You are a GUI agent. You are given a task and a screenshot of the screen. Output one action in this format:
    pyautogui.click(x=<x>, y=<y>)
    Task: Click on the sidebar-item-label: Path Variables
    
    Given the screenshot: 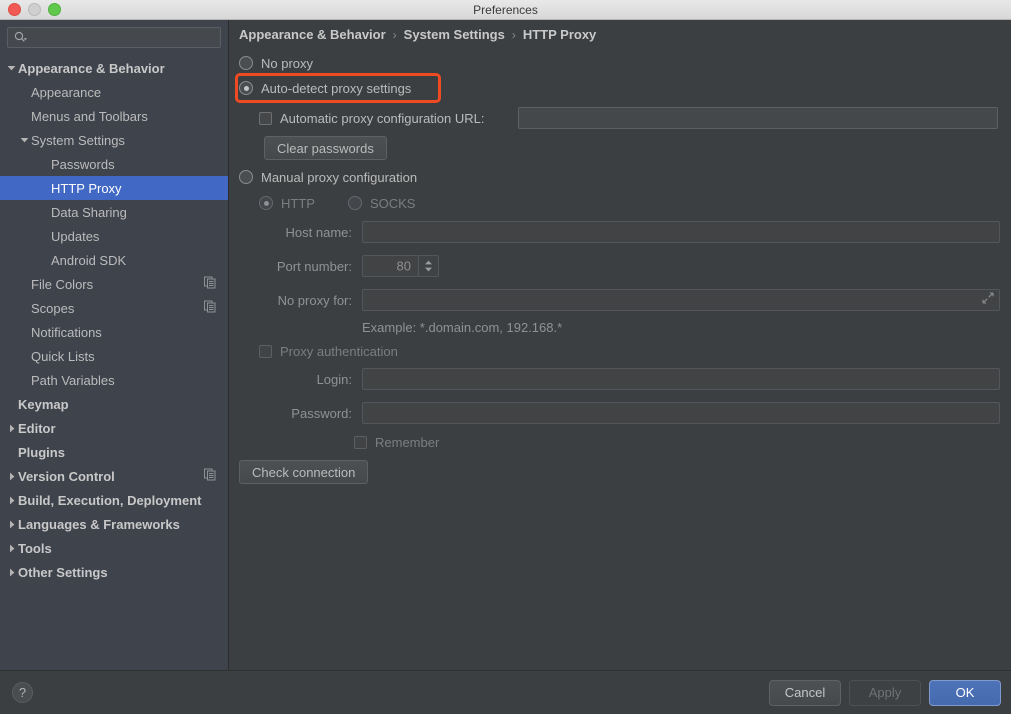 What is the action you would take?
    pyautogui.click(x=73, y=380)
    